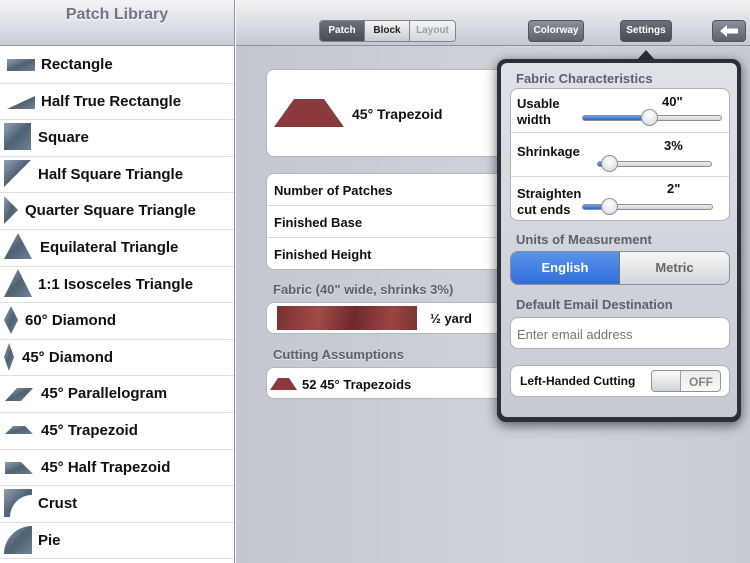 The width and height of the screenshot is (750, 563). Describe the element at coordinates (63, 138) in the screenshot. I see `list-item-label: Square` at that location.